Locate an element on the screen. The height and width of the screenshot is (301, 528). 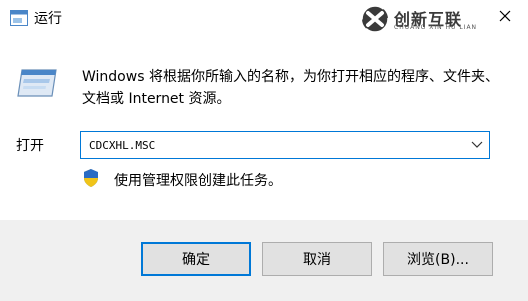
watermark-subtitle: CHUANG XIN HU LIAN is located at coordinates (436, 27).